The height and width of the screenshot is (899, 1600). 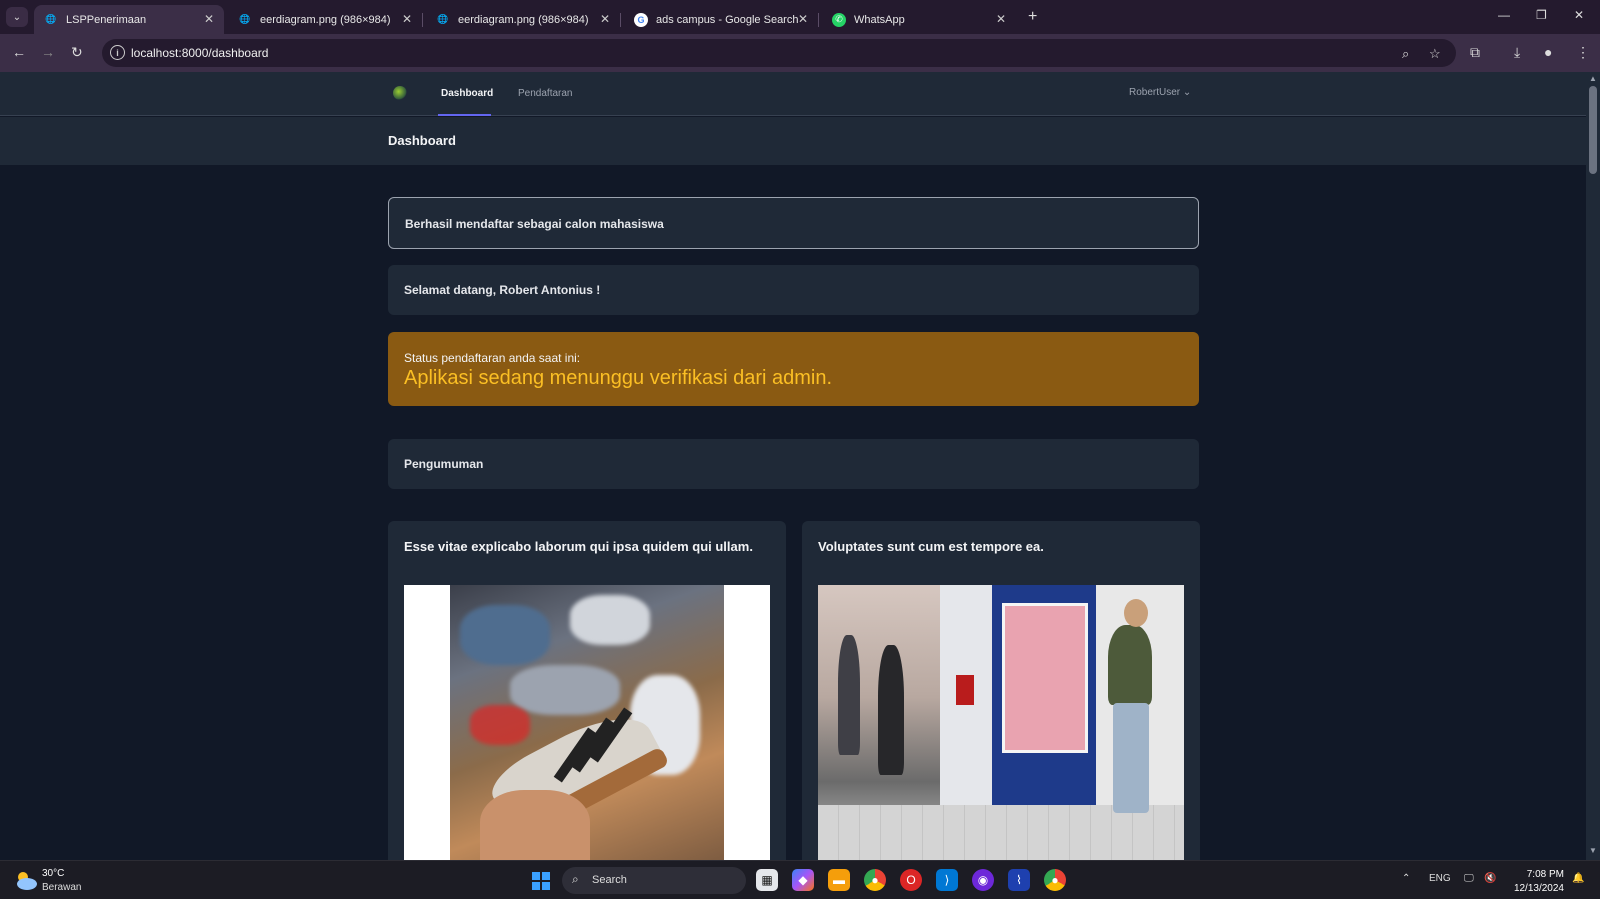 I want to click on taskbar-search-label: Search, so click(x=609, y=880).